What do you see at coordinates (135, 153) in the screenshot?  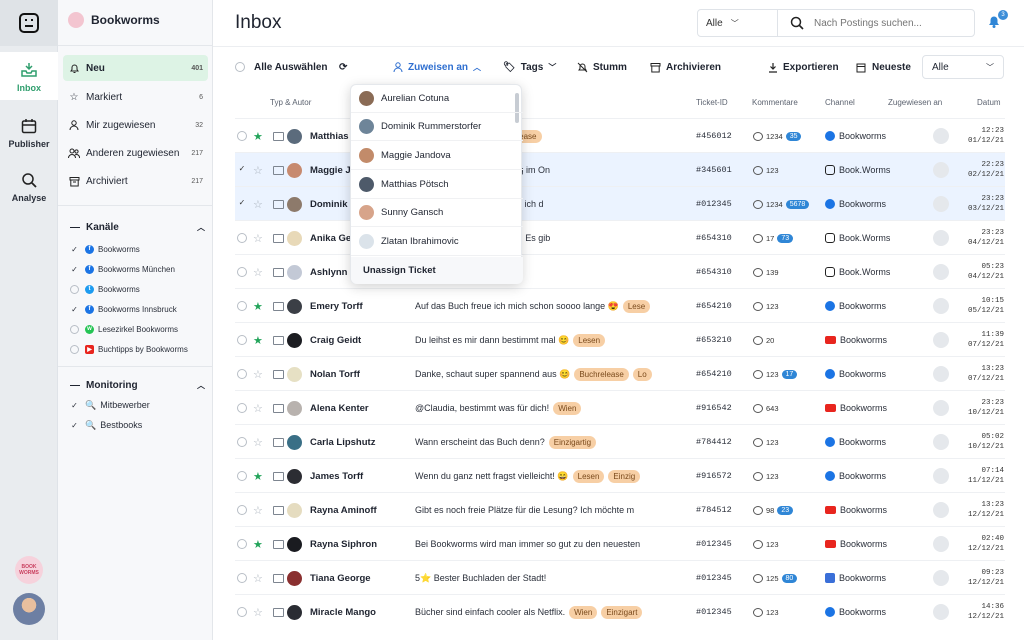 I see `nav-item-anderen-zugewiesen: Anderen zugewiesen 217` at bounding box center [135, 153].